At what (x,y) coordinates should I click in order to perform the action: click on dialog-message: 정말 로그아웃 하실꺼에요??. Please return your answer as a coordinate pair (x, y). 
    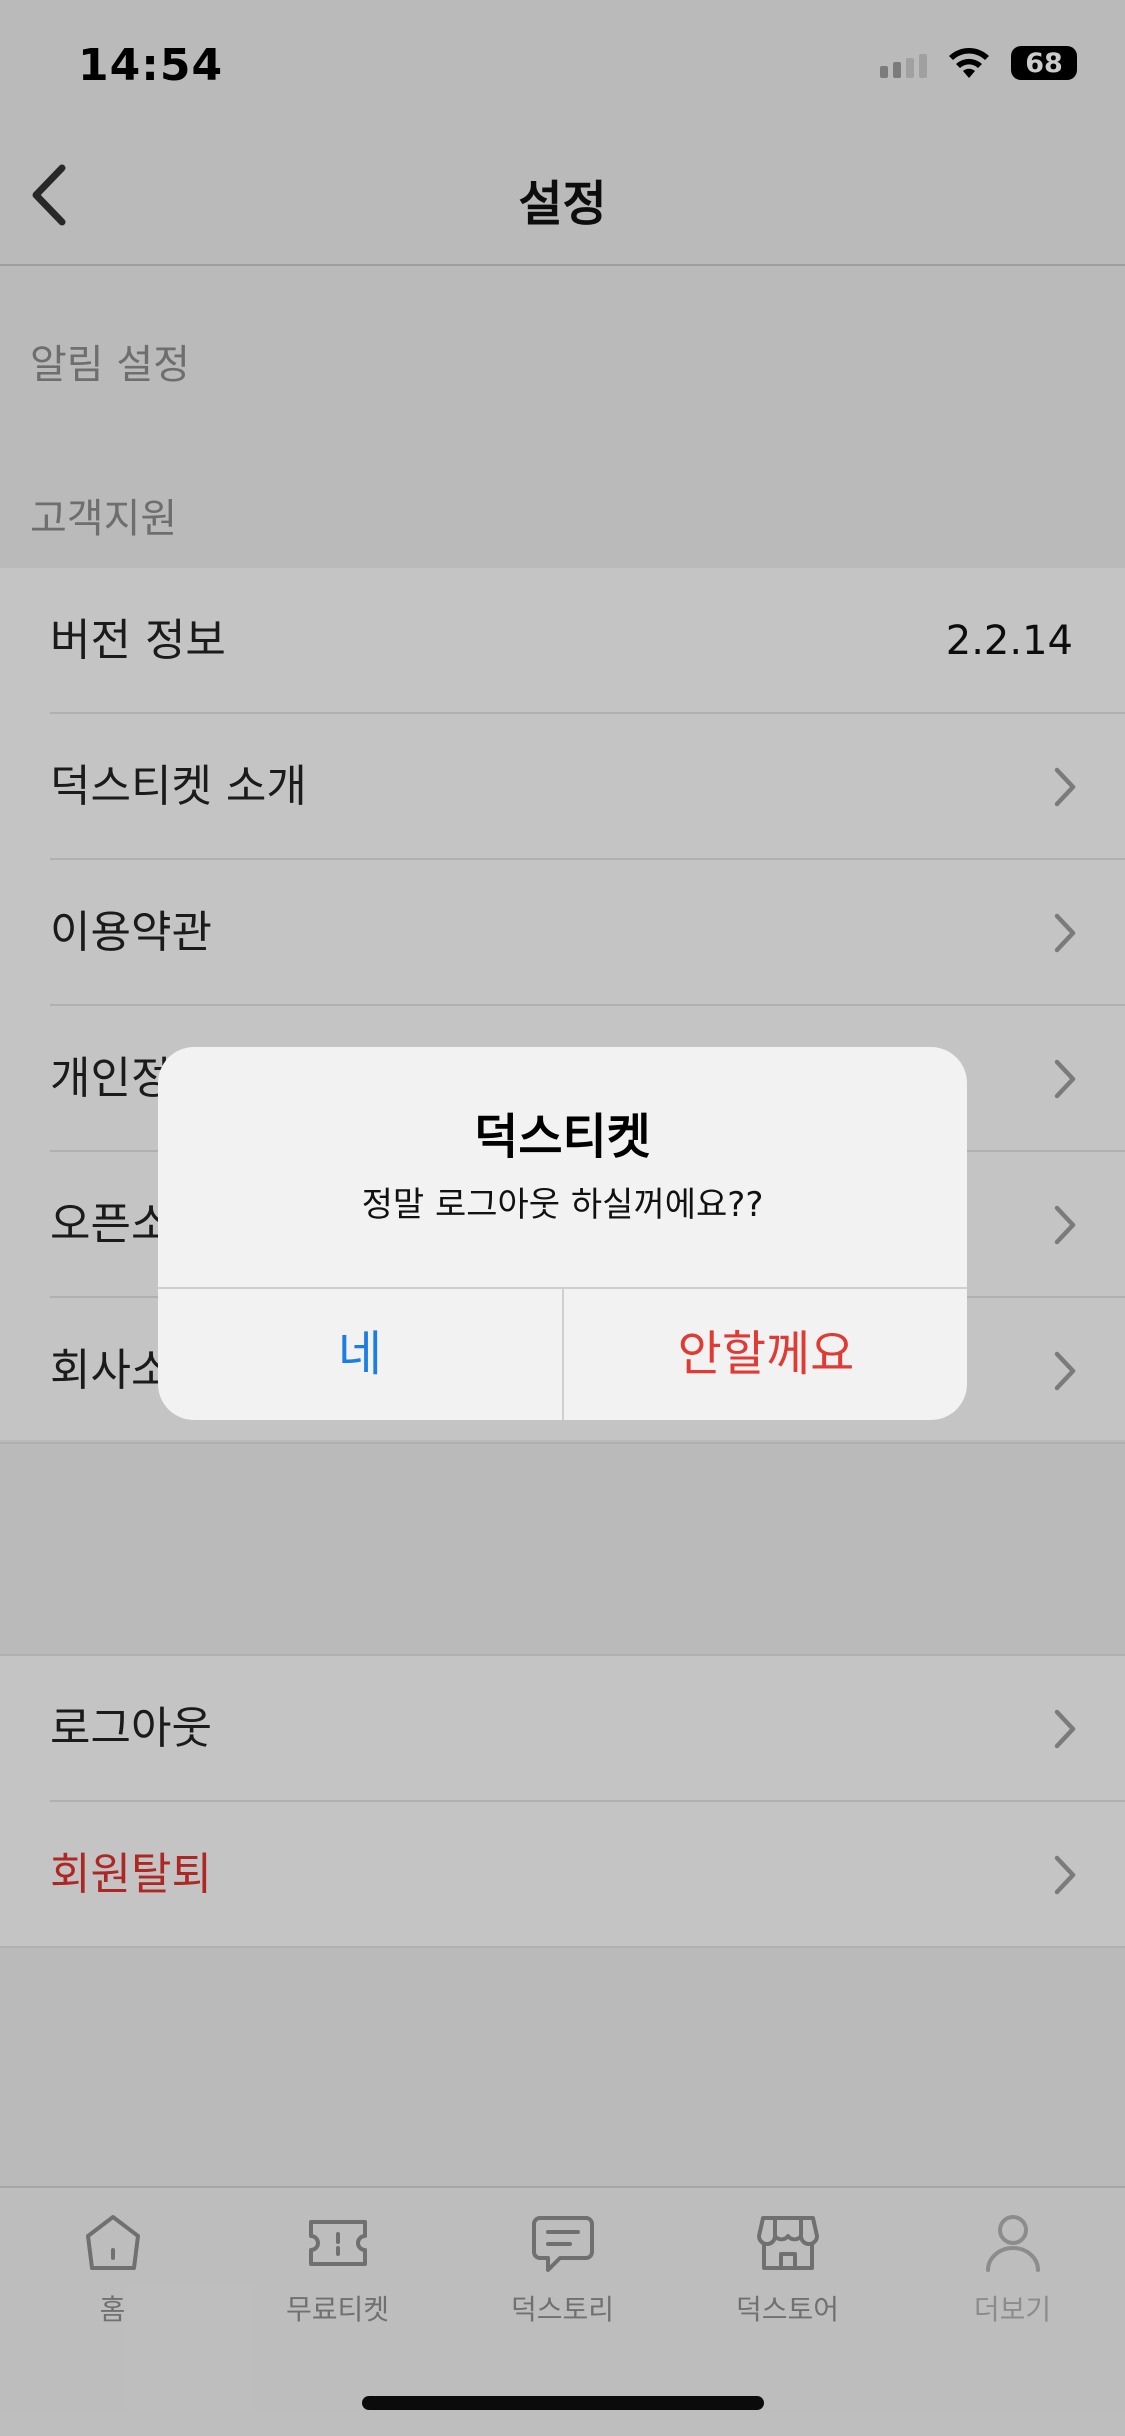
    Looking at the image, I should click on (562, 1205).